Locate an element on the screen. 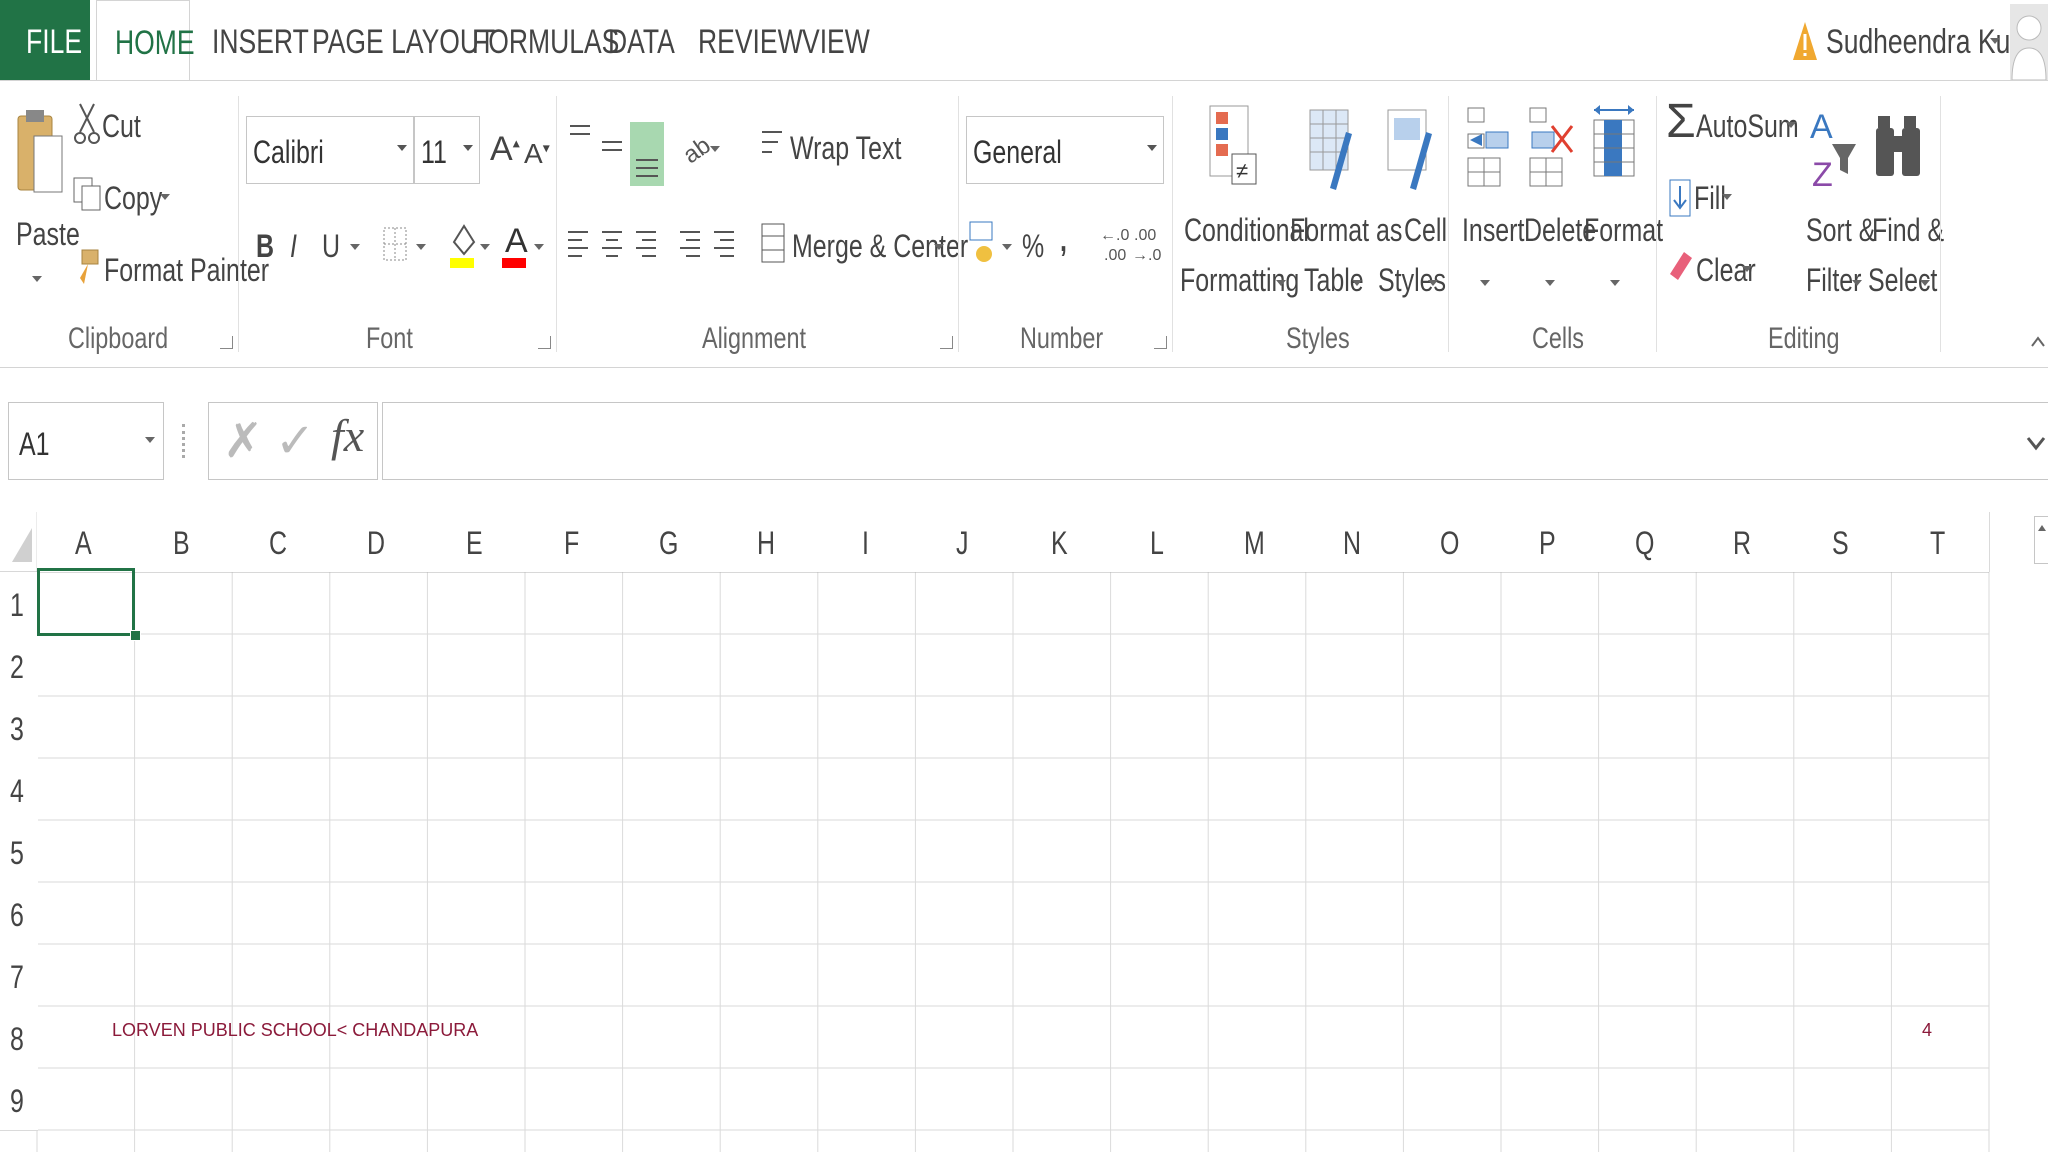  row-header-8: 8 is located at coordinates (19, 1037).